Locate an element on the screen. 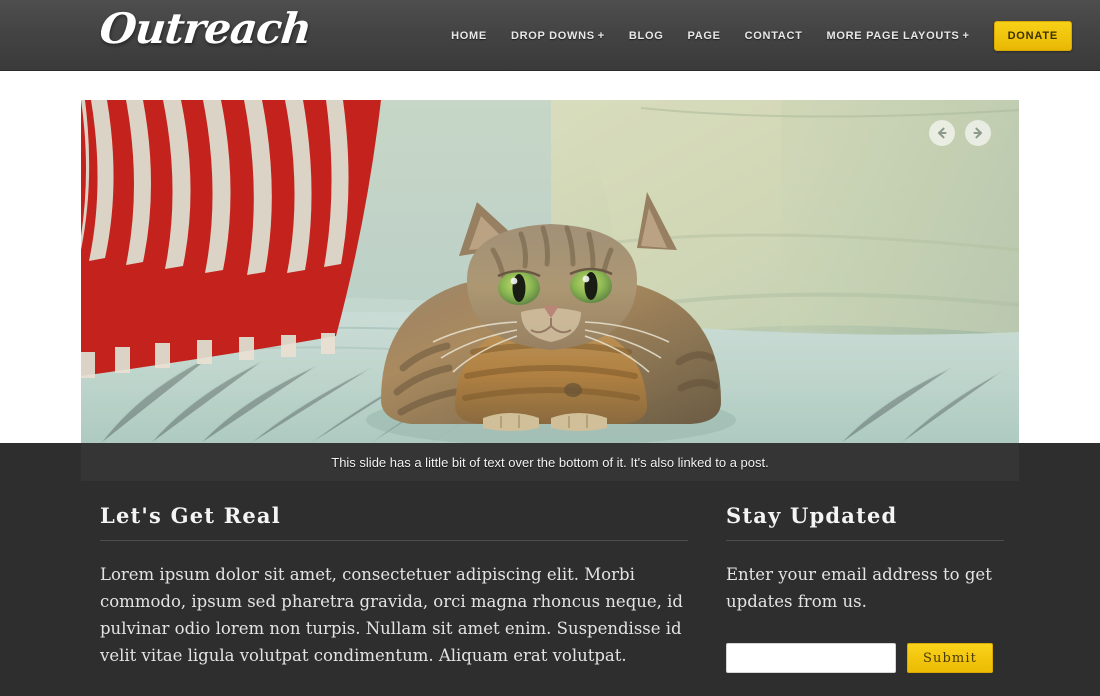 This screenshot has height=696, width=1100. left-column-heading: Let's Get Real is located at coordinates (190, 515).